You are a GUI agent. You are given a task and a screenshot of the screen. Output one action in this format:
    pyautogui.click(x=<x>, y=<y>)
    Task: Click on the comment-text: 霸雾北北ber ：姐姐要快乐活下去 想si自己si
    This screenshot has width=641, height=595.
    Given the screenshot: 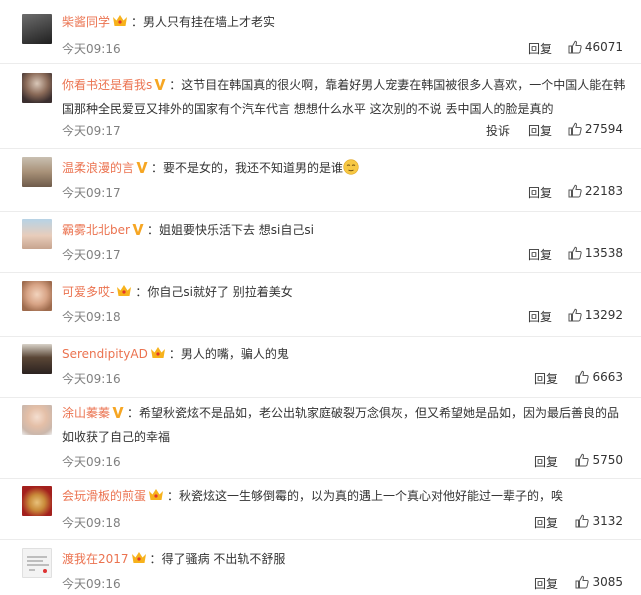 What is the action you would take?
    pyautogui.click(x=346, y=231)
    